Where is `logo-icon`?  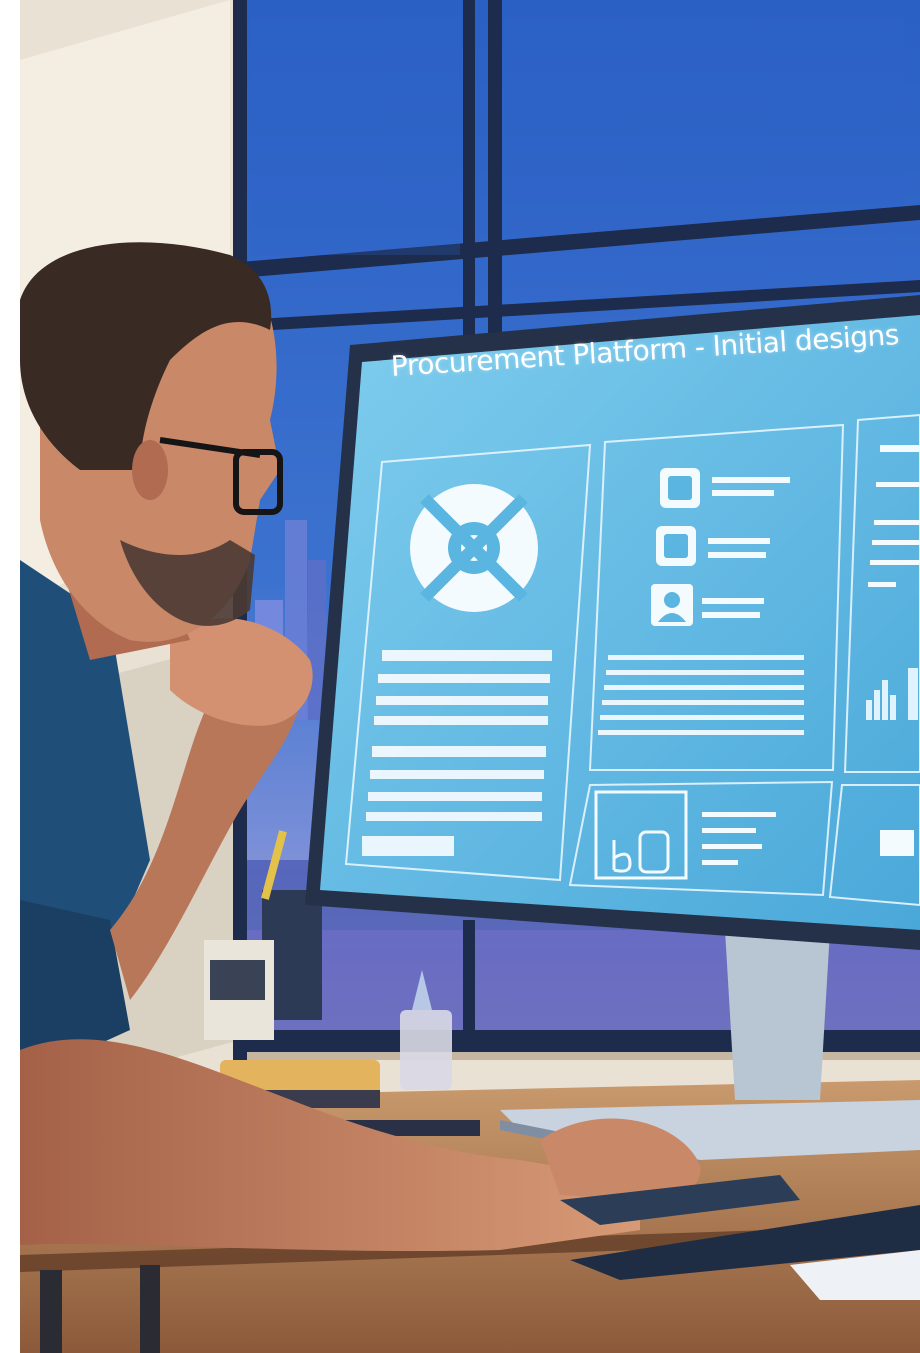 logo-icon is located at coordinates (474, 548).